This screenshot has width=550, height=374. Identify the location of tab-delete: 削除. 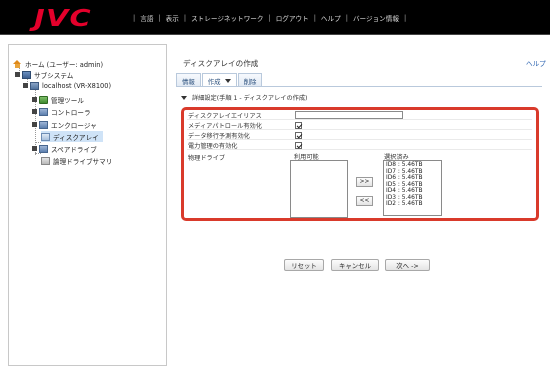
(250, 79).